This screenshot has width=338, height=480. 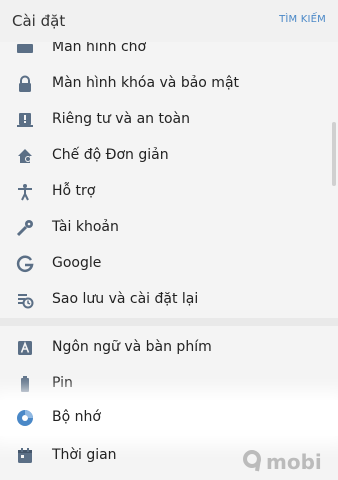 I want to click on app-header: Cài đặt TÌM KIẾM, so click(x=169, y=21).